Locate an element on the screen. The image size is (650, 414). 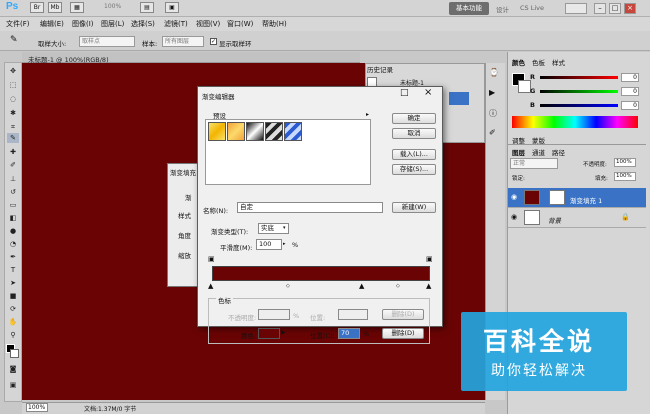
history-panel-icon: ⌚ is located at coordinates (494, 72).